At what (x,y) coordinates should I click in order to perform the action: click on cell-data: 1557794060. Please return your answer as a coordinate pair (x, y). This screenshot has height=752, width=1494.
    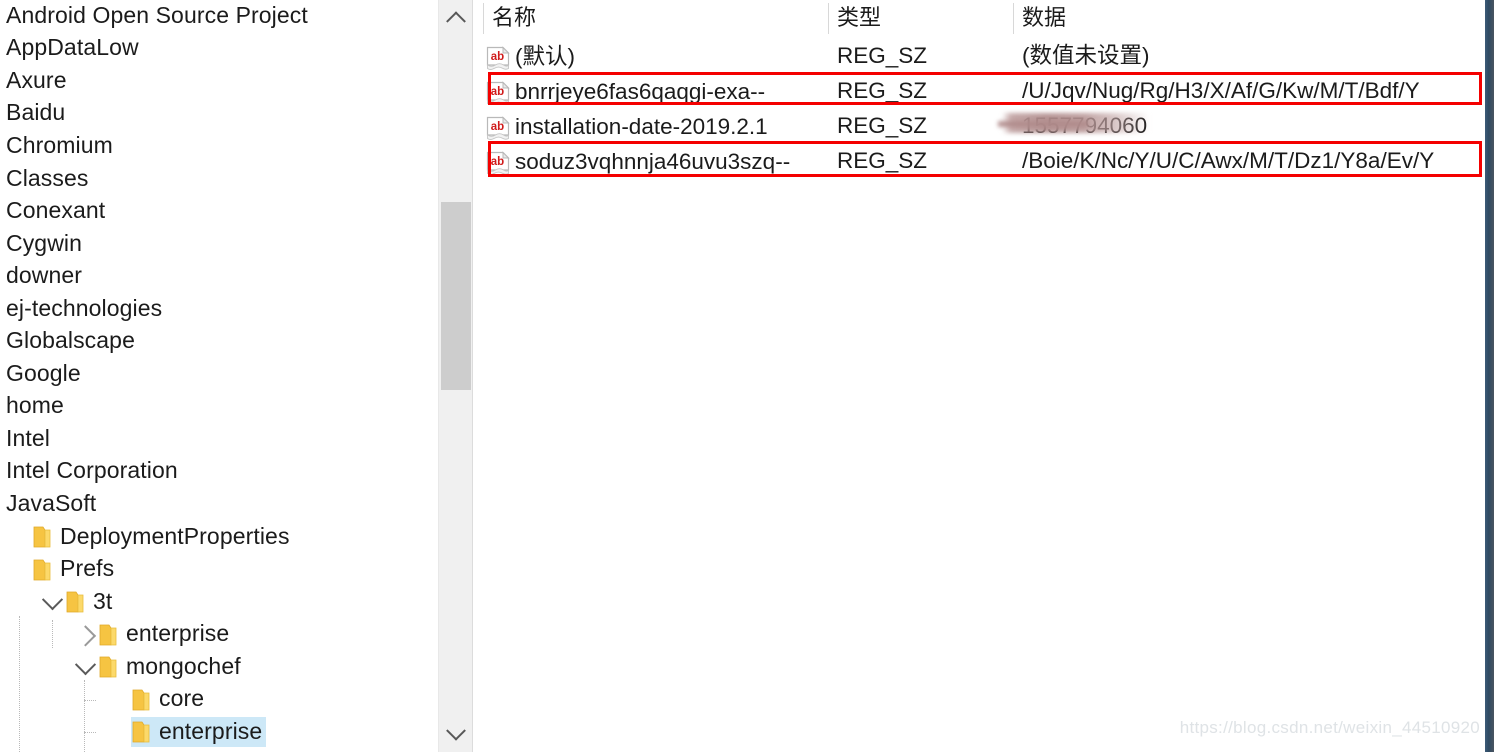
    Looking at the image, I should click on (1085, 125).